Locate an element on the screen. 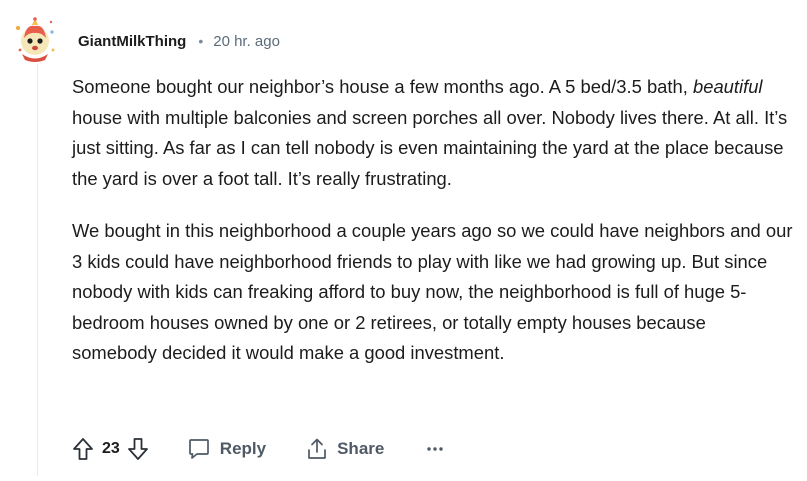  avatar-image is located at coordinates (35, 39).